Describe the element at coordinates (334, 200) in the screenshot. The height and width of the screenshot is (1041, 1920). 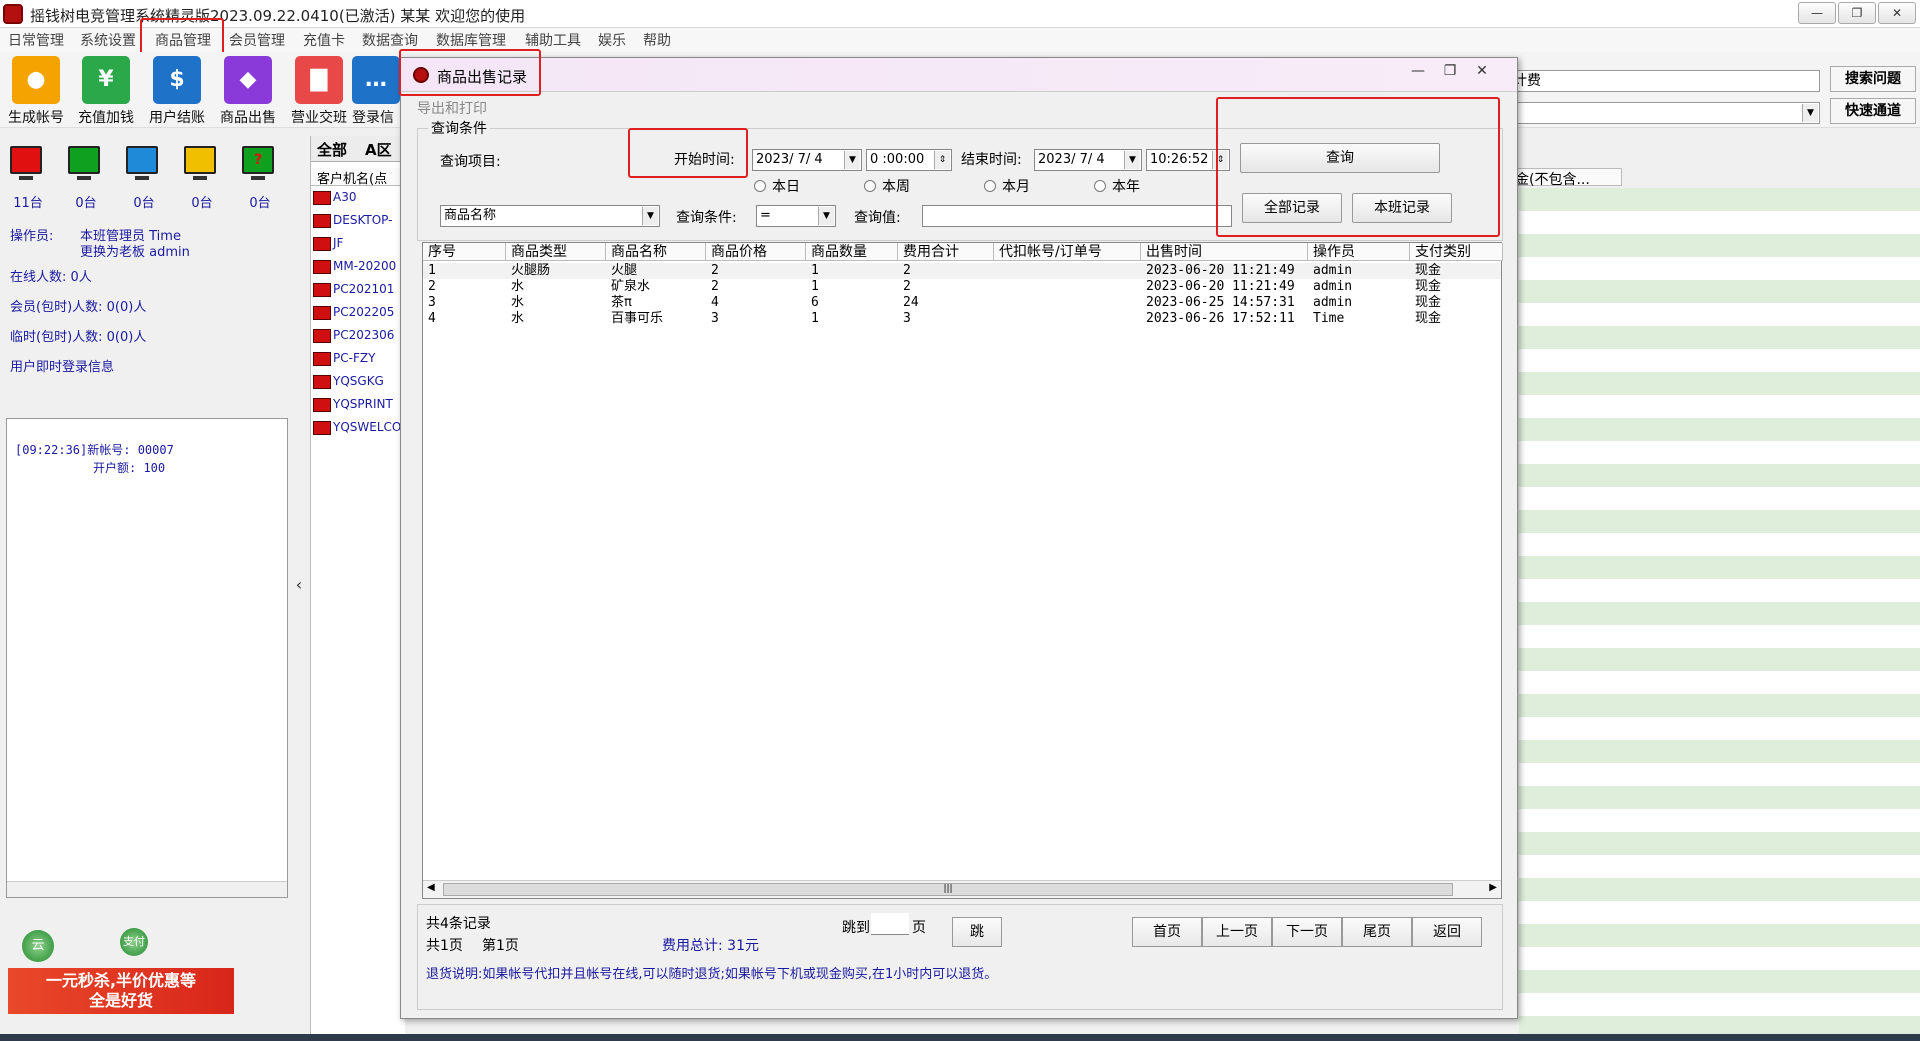
I see `client-item: A30` at that location.